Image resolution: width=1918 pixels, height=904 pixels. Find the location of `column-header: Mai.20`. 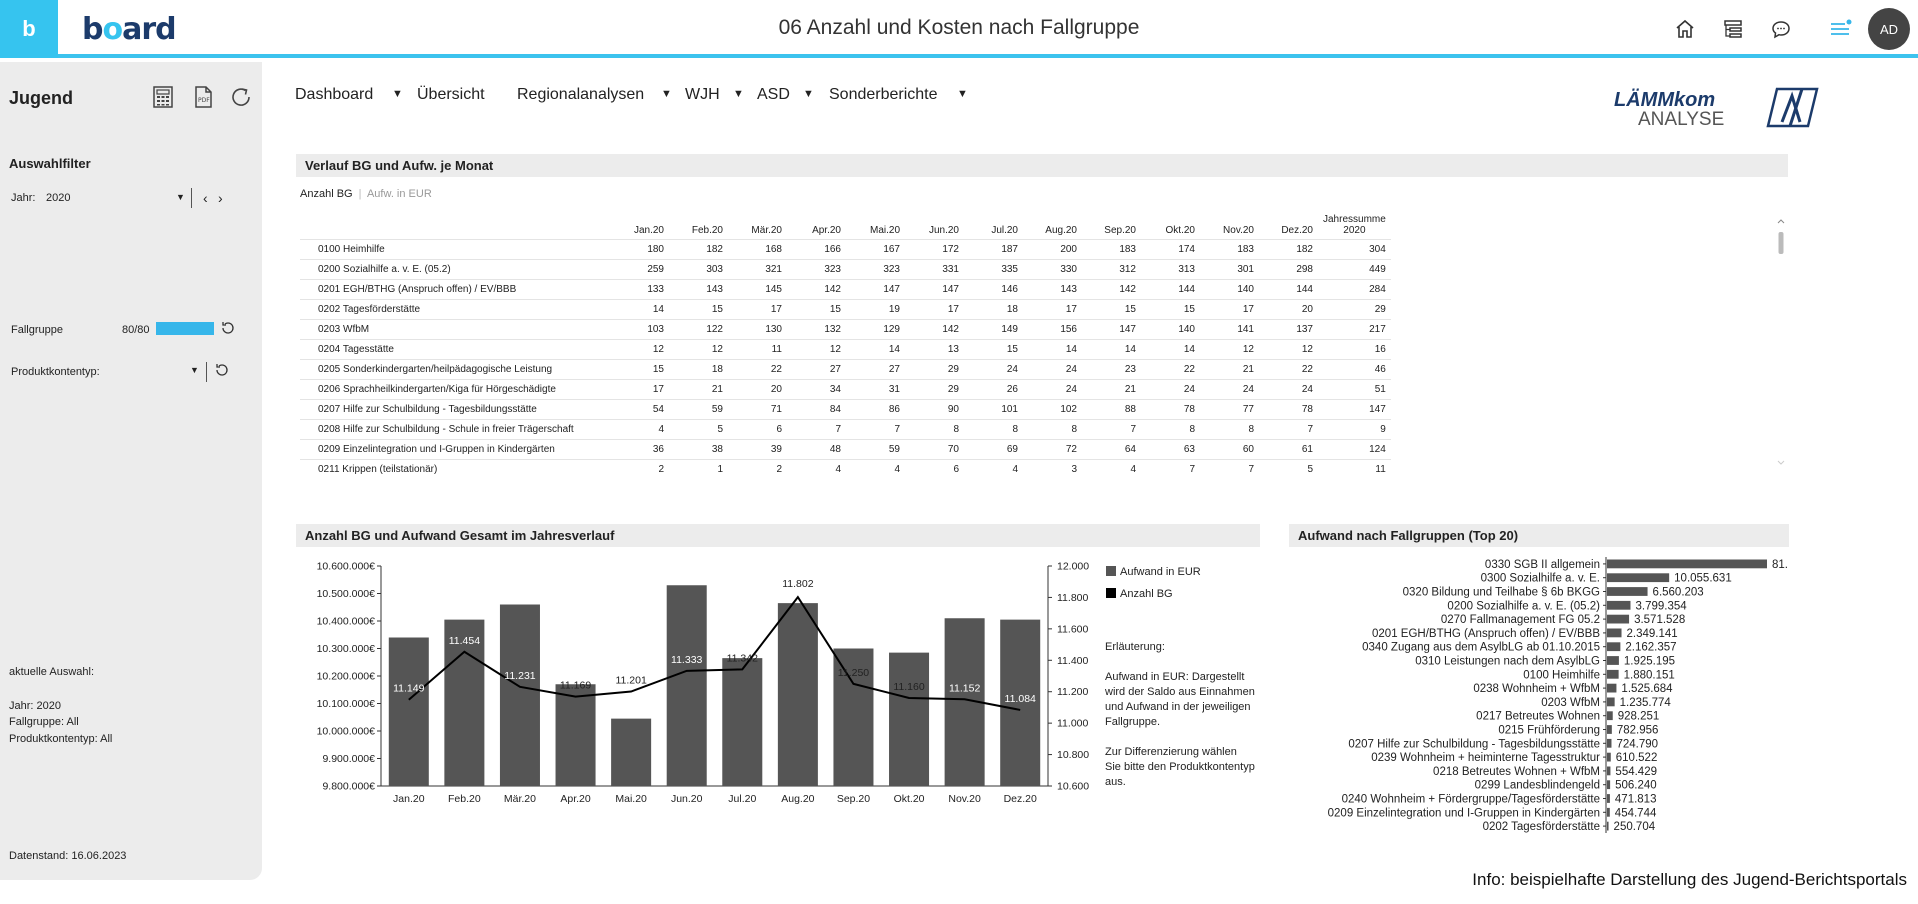

column-header: Mai.20 is located at coordinates (884, 230).